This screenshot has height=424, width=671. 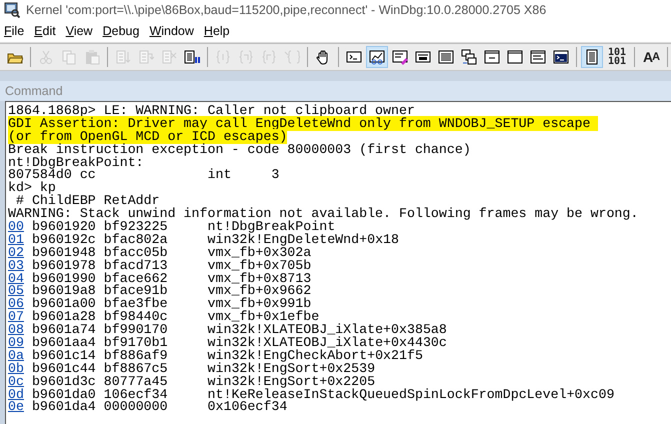 I want to click on cut-icon, so click(x=46, y=57).